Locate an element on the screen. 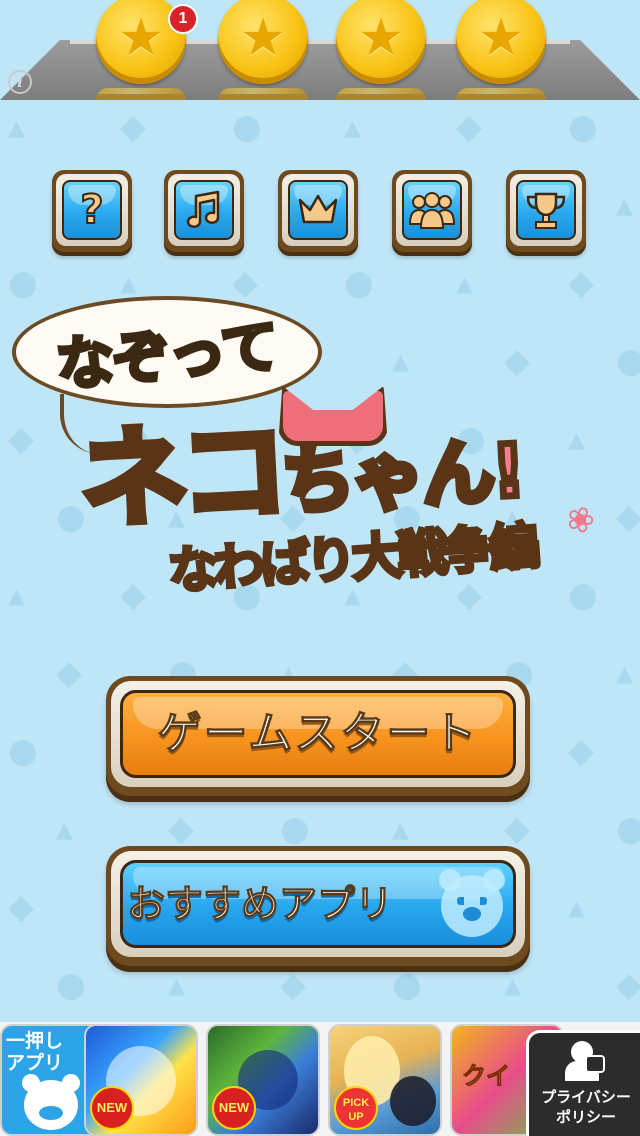 This screenshot has height=1136, width=640. logo-line2-big: ネコ is located at coordinates (181, 476).